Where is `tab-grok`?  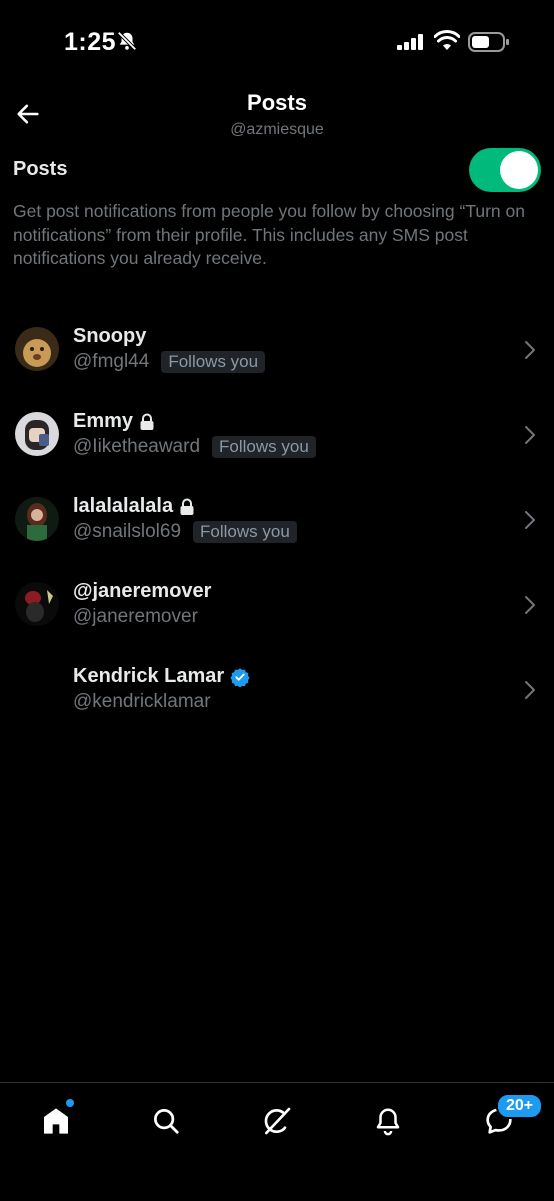
tab-grok is located at coordinates (277, 1121).